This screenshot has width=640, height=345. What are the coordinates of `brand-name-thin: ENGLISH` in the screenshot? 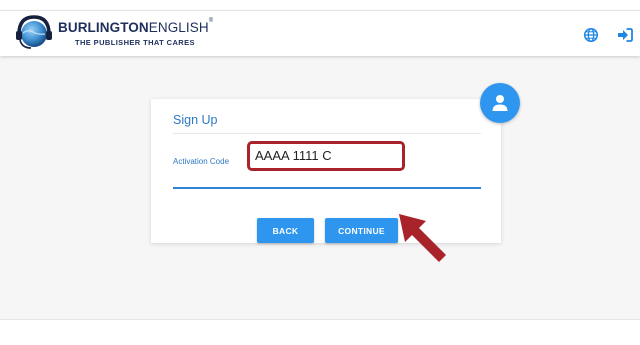 It's located at (178, 27).